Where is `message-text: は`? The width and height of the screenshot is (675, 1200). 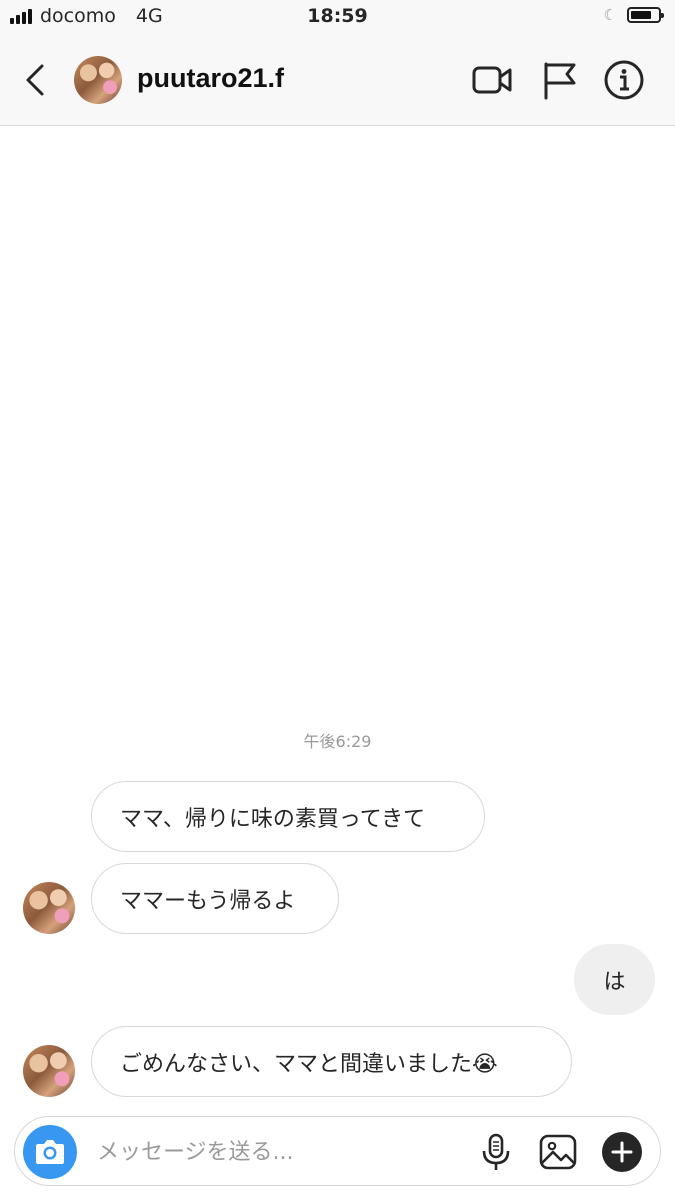 message-text: は is located at coordinates (614, 982).